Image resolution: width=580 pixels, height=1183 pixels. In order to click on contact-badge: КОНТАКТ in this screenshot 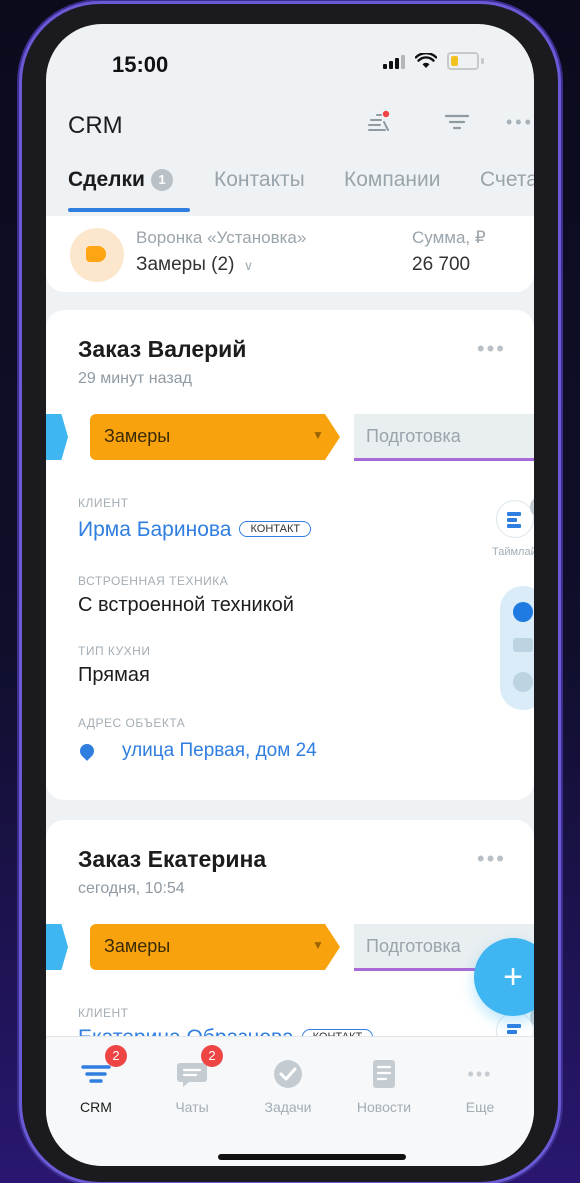, I will do `click(275, 529)`.